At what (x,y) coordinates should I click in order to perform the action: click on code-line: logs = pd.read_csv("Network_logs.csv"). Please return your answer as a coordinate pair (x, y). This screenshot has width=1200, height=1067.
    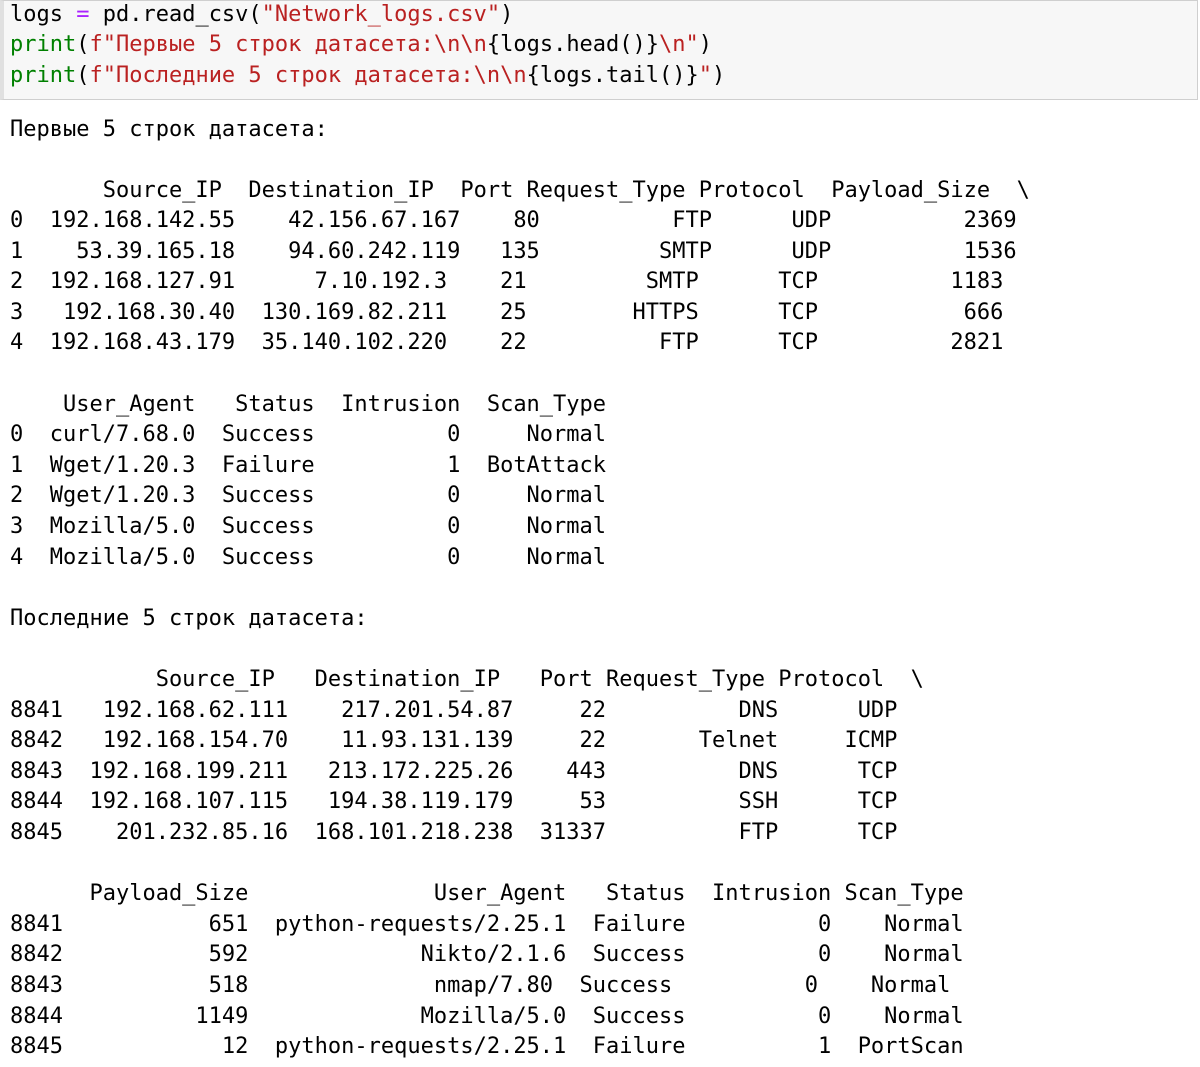
    Looking at the image, I should click on (261, 15).